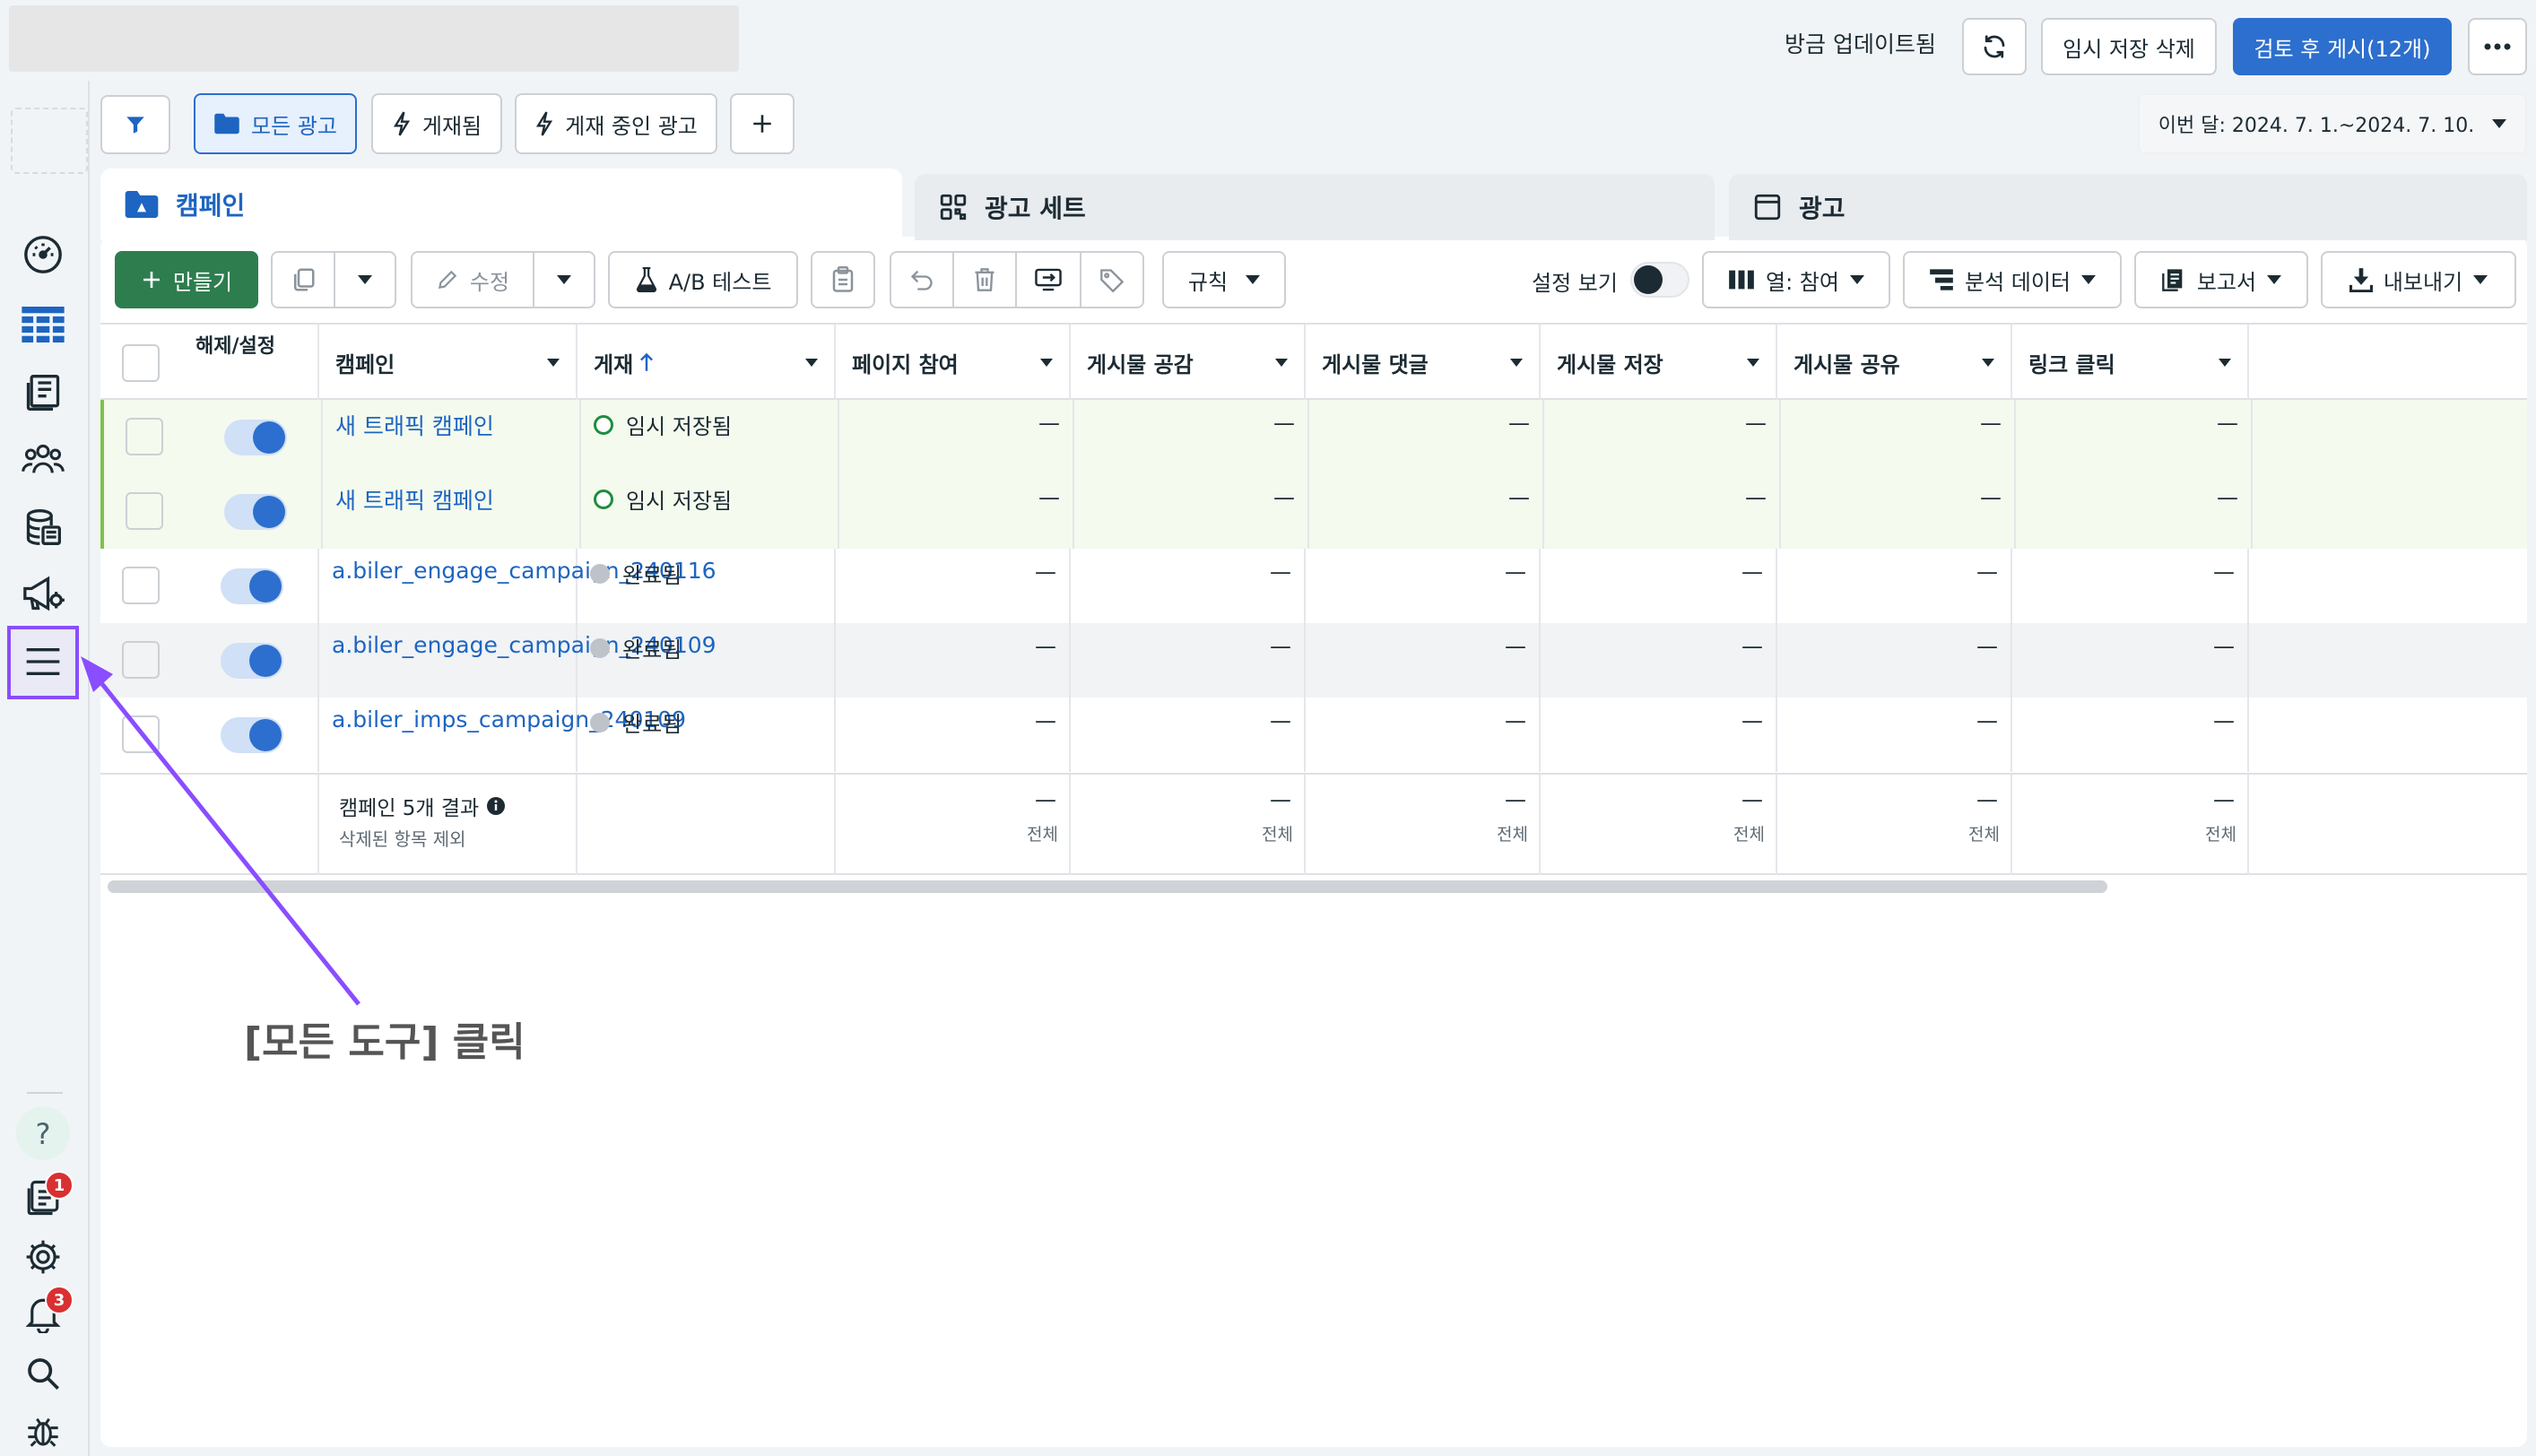  Describe the element at coordinates (2129, 47) in the screenshot. I see `delete-draft-button: 임시 저장 삭제` at that location.